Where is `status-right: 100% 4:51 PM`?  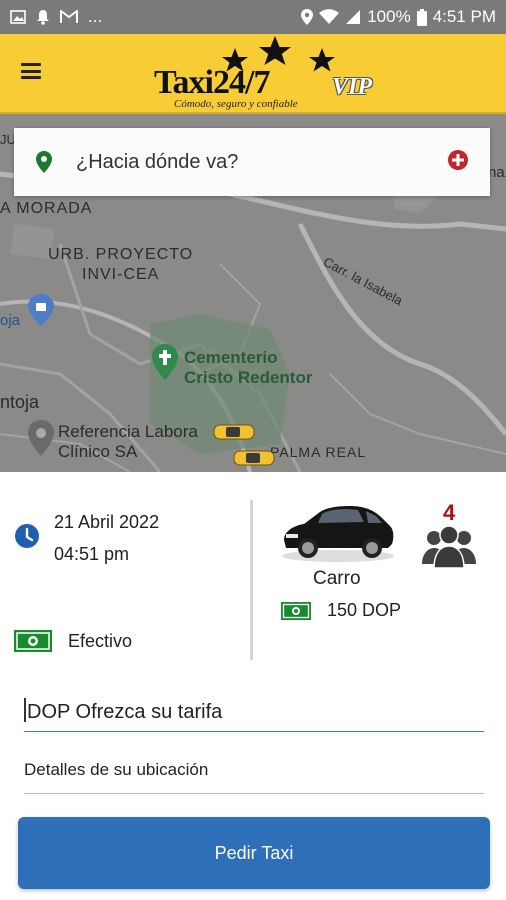
status-right: 100% 4:51 PM is located at coordinates (398, 17).